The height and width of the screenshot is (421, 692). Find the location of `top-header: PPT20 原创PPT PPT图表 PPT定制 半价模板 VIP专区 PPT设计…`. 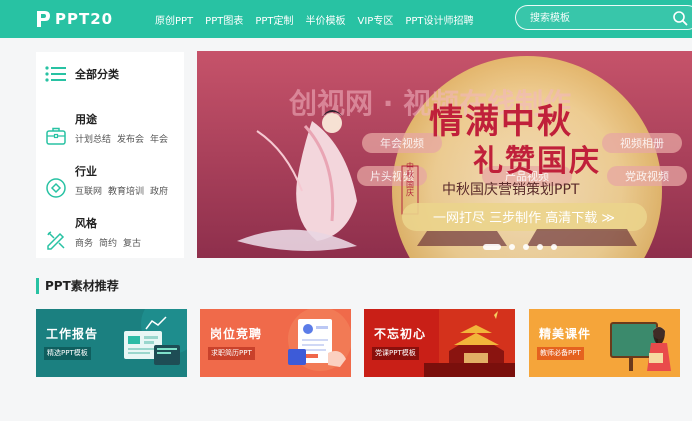

top-header: PPT20 原创PPT PPT图表 PPT定制 半价模板 VIP专区 PPT设计… is located at coordinates (346, 19).